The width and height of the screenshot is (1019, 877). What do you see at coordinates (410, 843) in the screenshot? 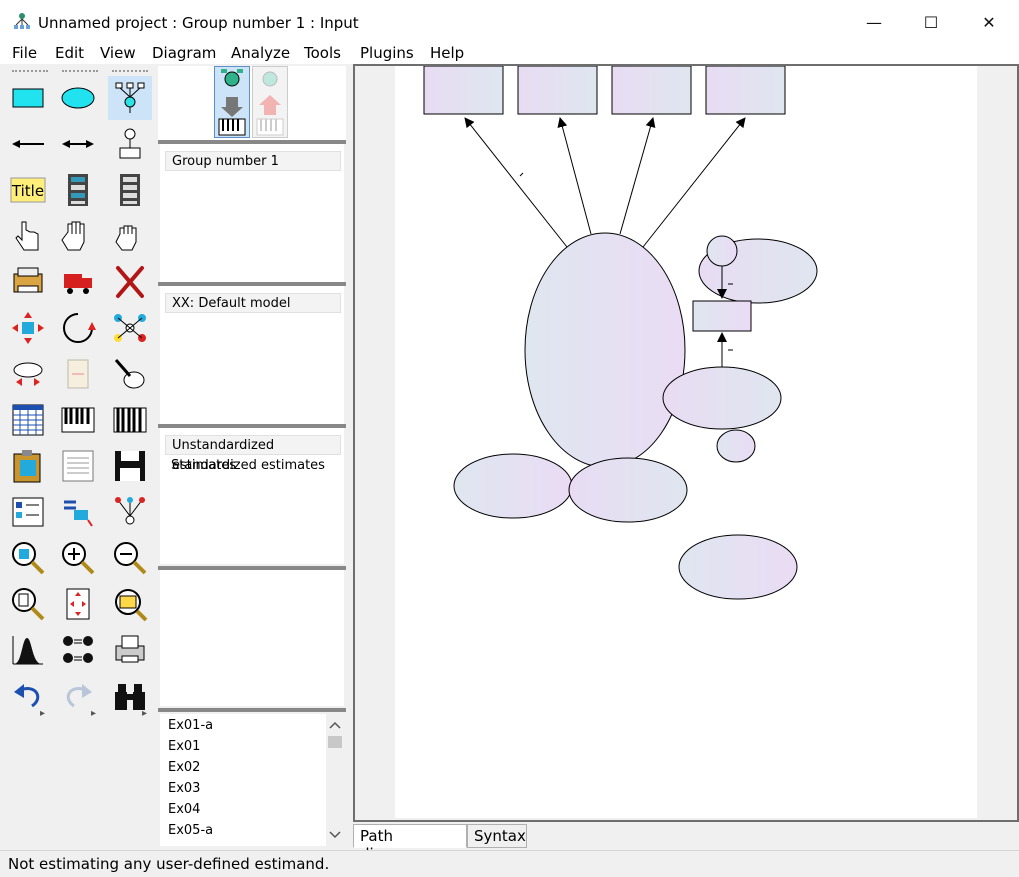
I see `tab-path-diagram: Path diagram` at bounding box center [410, 843].